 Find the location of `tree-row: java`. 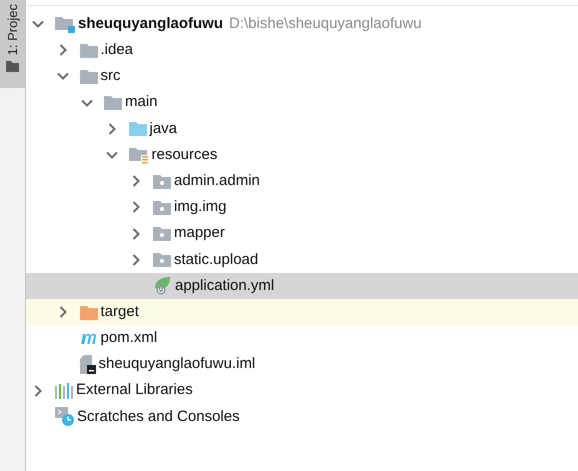

tree-row: java is located at coordinates (302, 129).